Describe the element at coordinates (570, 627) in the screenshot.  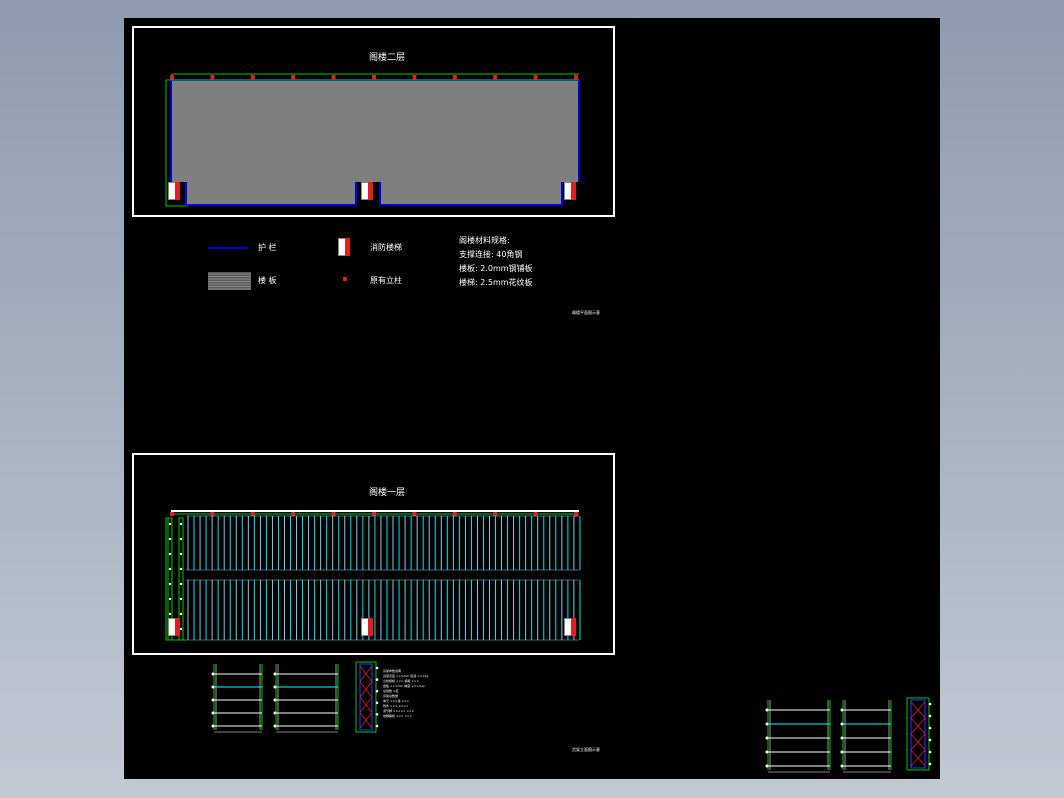
I see `stairs-lower-right` at that location.